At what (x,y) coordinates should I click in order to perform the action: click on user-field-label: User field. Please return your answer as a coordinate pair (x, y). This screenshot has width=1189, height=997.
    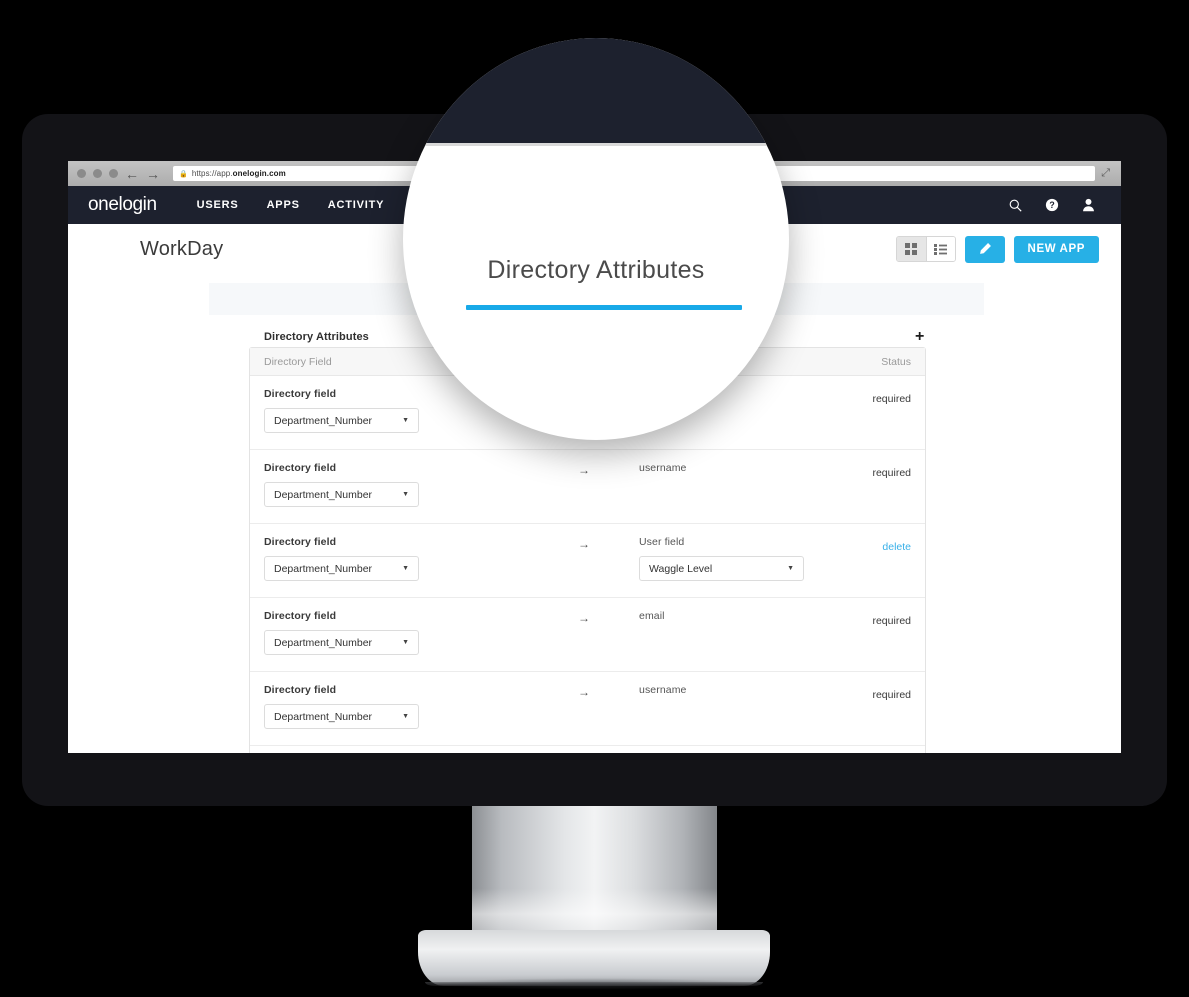
    Looking at the image, I should click on (662, 542).